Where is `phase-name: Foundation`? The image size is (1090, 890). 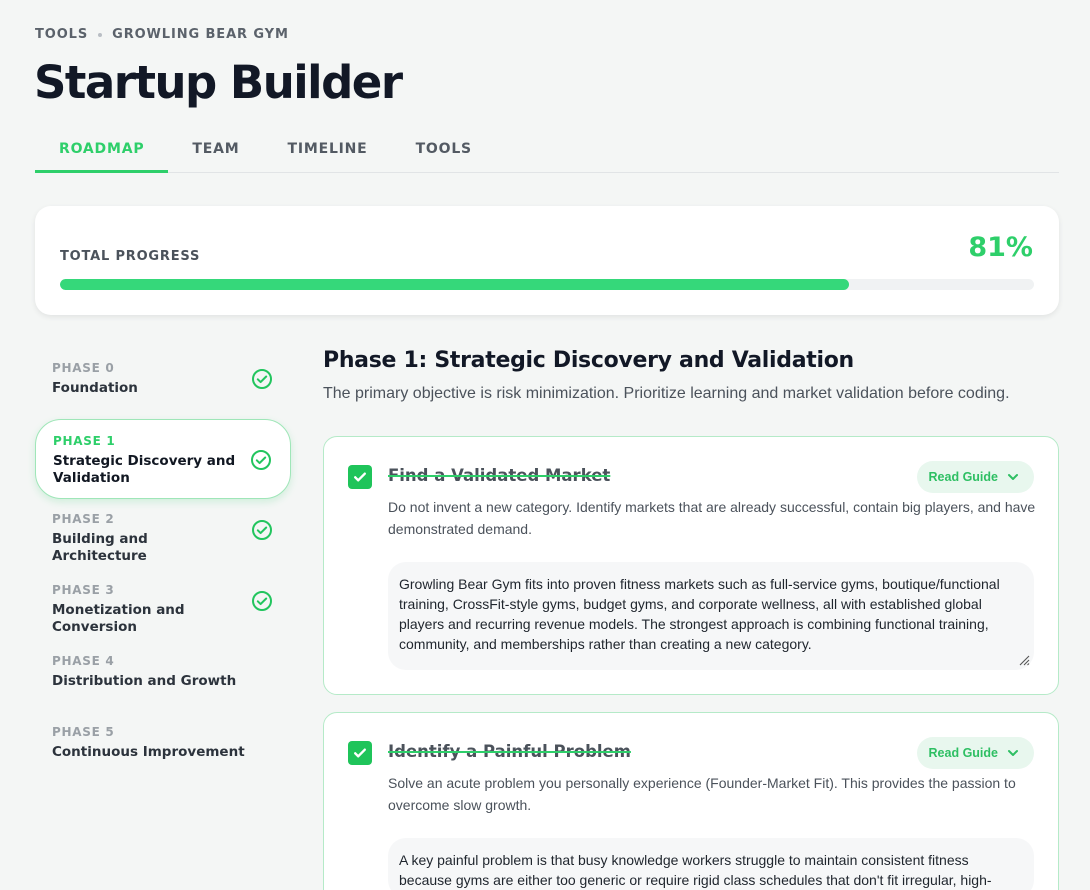 phase-name: Foundation is located at coordinates (95, 388).